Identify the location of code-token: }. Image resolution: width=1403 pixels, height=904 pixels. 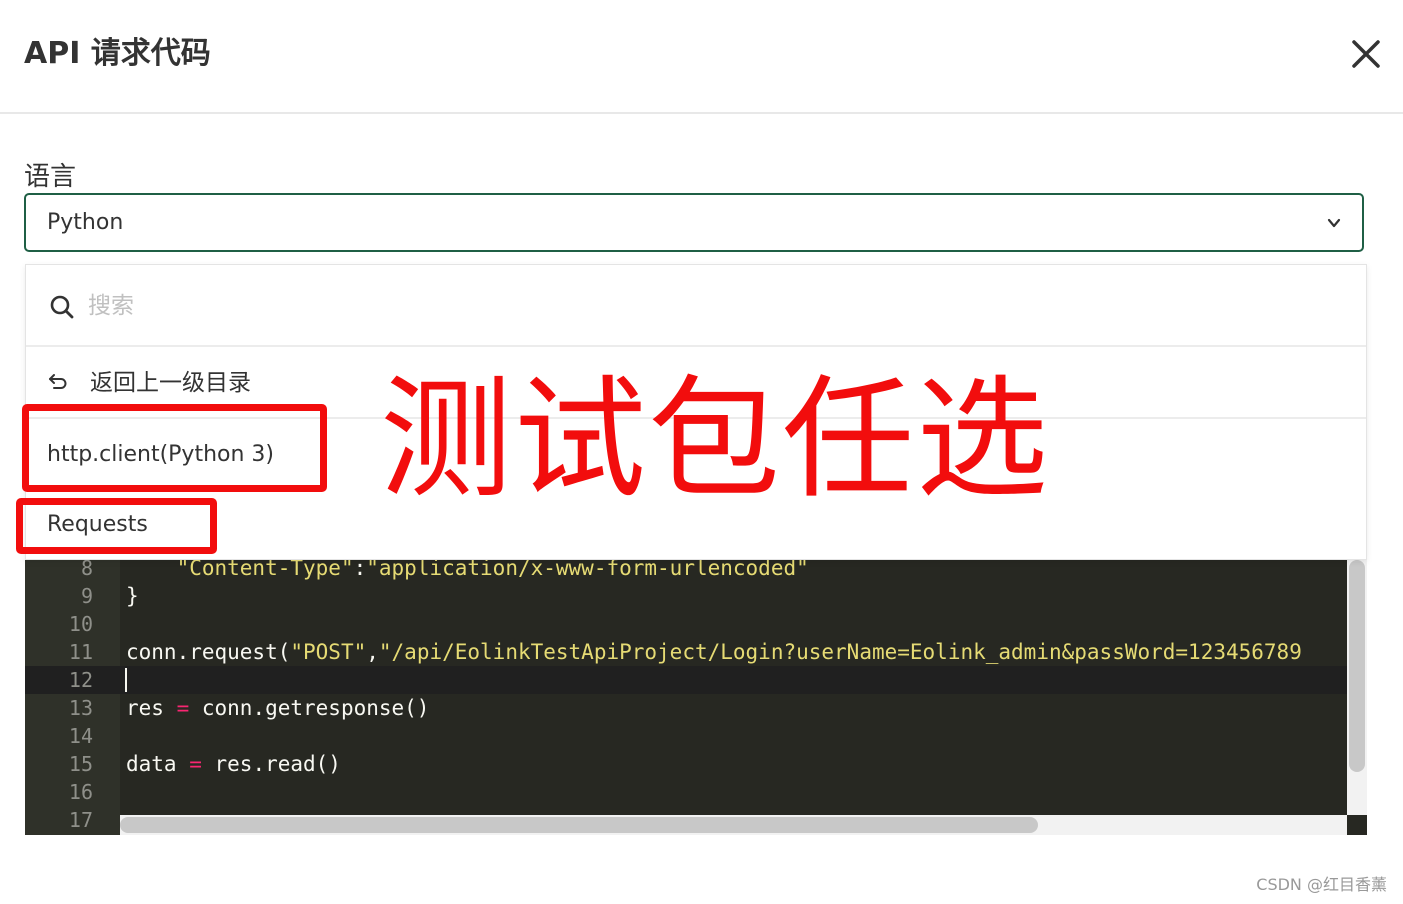
(132, 596).